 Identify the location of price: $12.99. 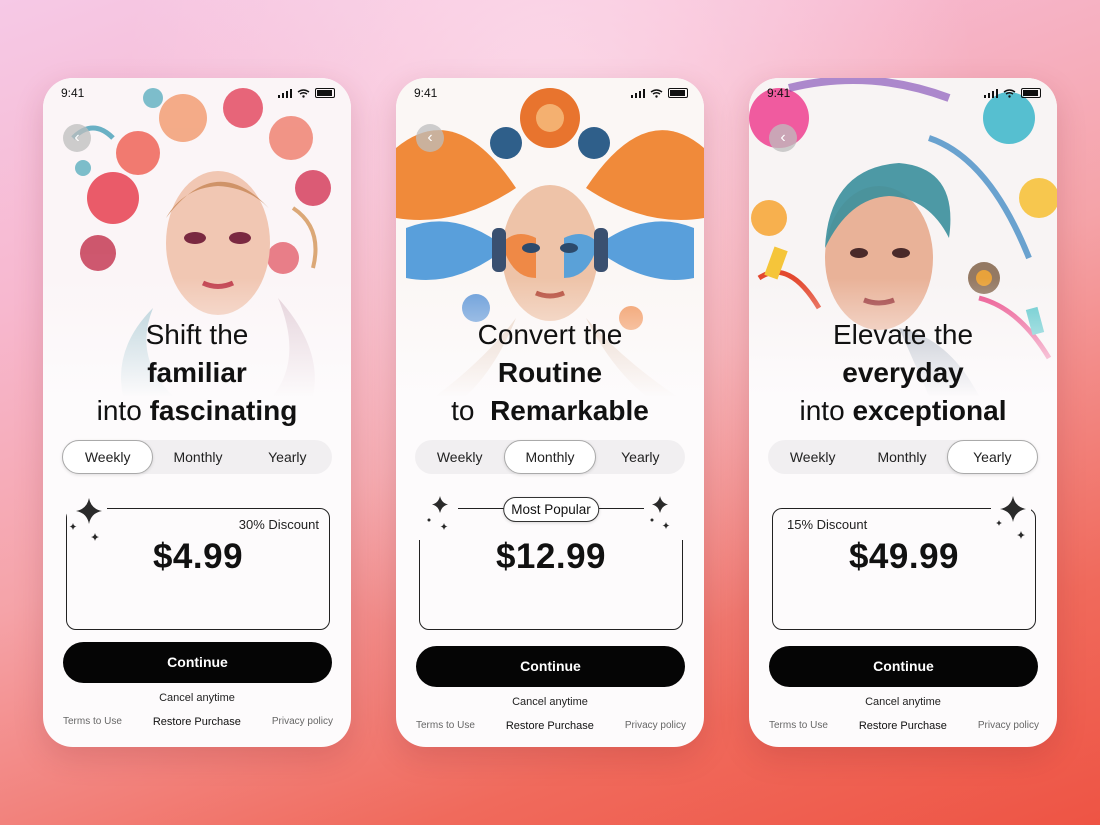
(551, 556).